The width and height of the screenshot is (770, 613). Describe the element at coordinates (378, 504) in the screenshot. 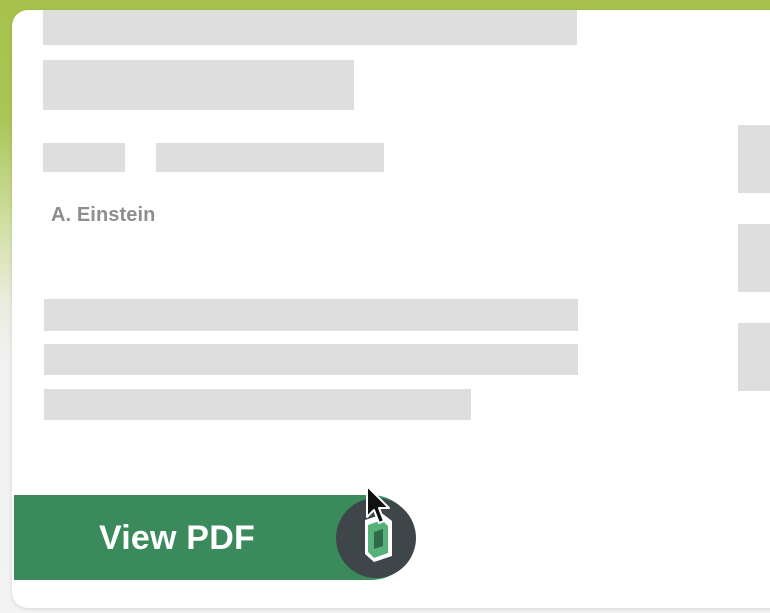

I see `mouse-pointer-icon` at that location.